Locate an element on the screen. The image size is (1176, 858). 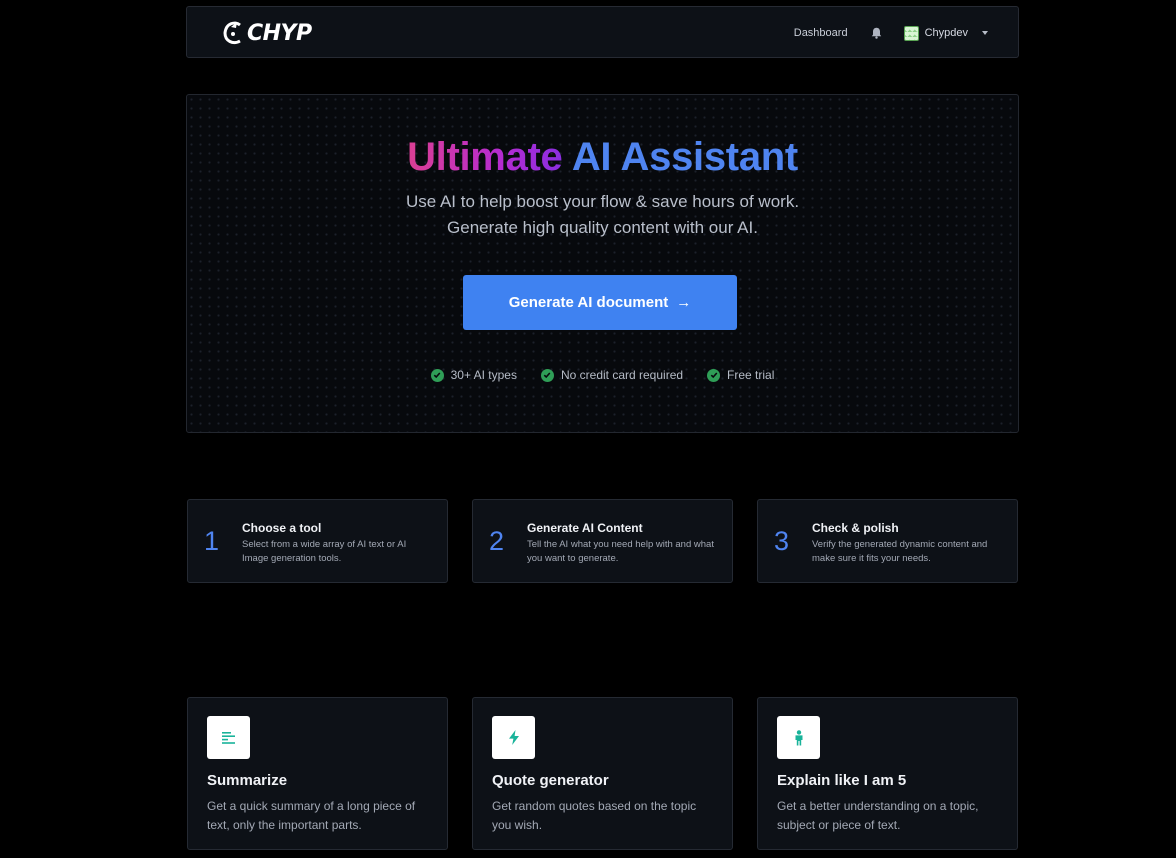
tool-title: Summarize is located at coordinates (247, 780).